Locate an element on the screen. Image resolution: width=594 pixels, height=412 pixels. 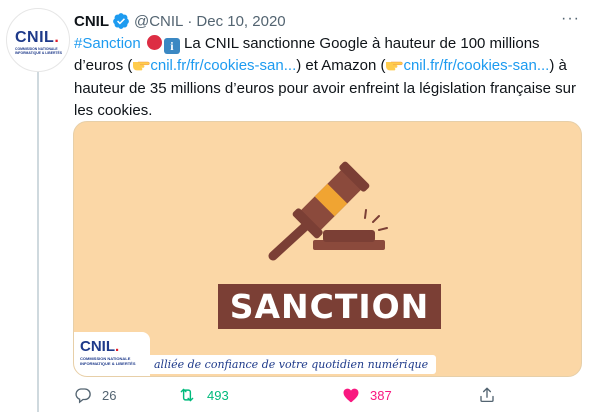
reply-icon is located at coordinates (83, 396).